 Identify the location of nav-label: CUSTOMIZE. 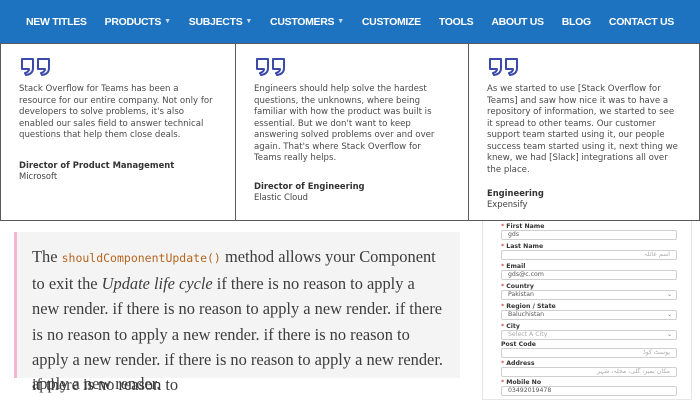
(391, 21).